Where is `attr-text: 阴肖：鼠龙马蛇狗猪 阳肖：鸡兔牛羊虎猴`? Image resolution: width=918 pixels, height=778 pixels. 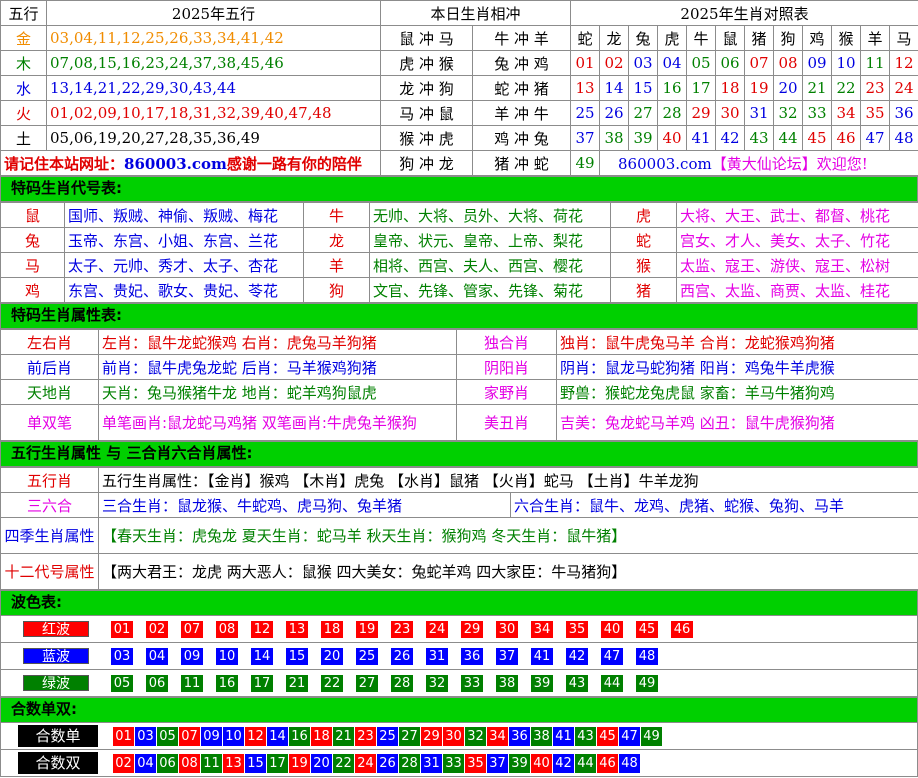
attr-text: 阴肖：鼠龙马蛇狗猪 阳肖：鸡兔牛羊虎猴 is located at coordinates (737, 367).